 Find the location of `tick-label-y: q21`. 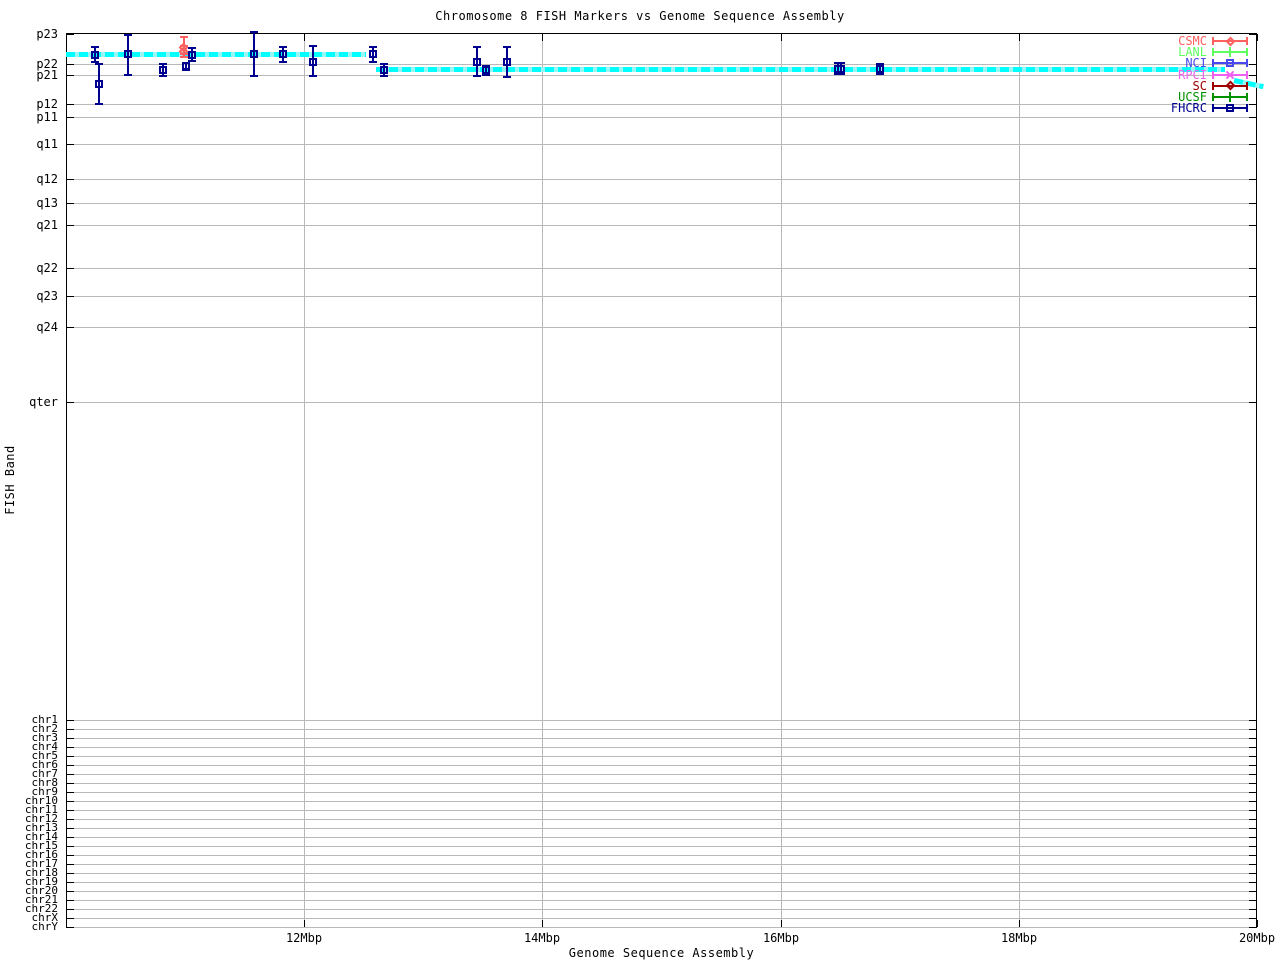

tick-label-y: q21 is located at coordinates (47, 225).